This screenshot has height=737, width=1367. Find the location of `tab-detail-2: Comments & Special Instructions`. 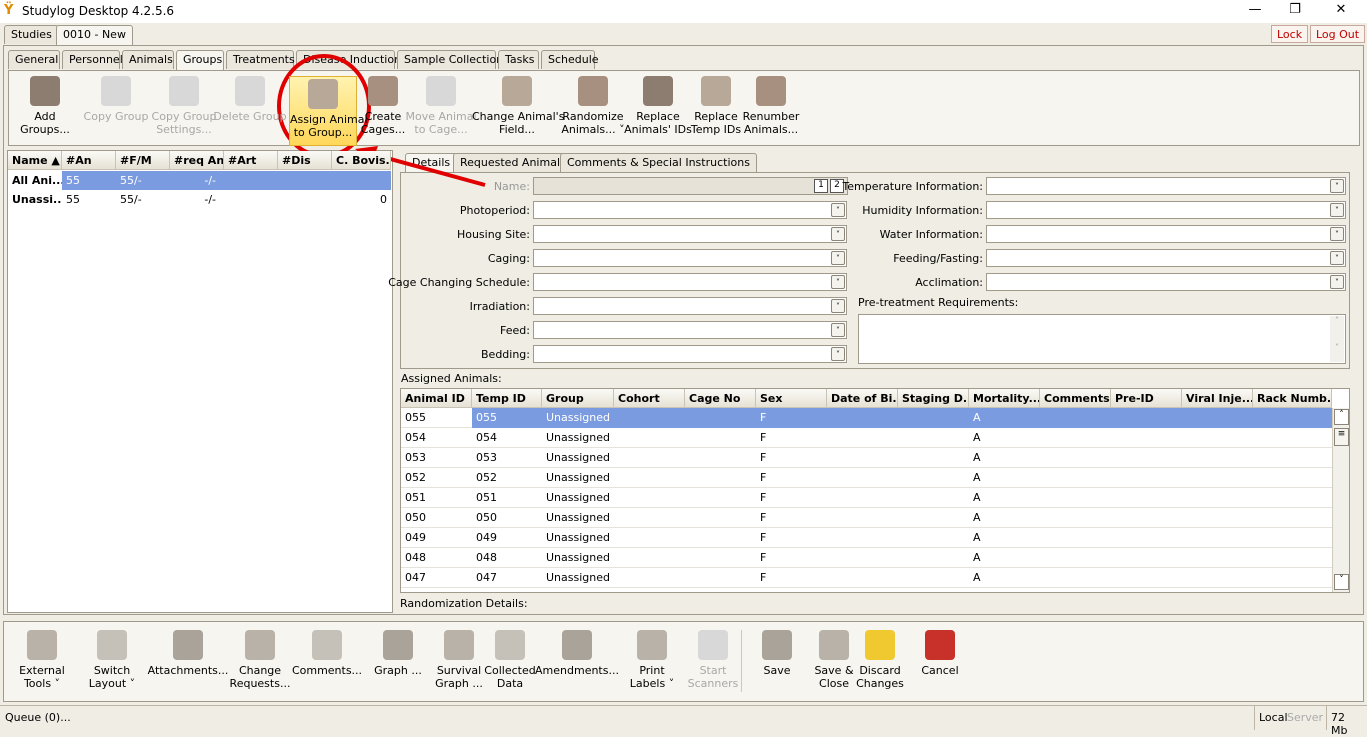

tab-detail-2: Comments & Special Instructions is located at coordinates (658, 162).